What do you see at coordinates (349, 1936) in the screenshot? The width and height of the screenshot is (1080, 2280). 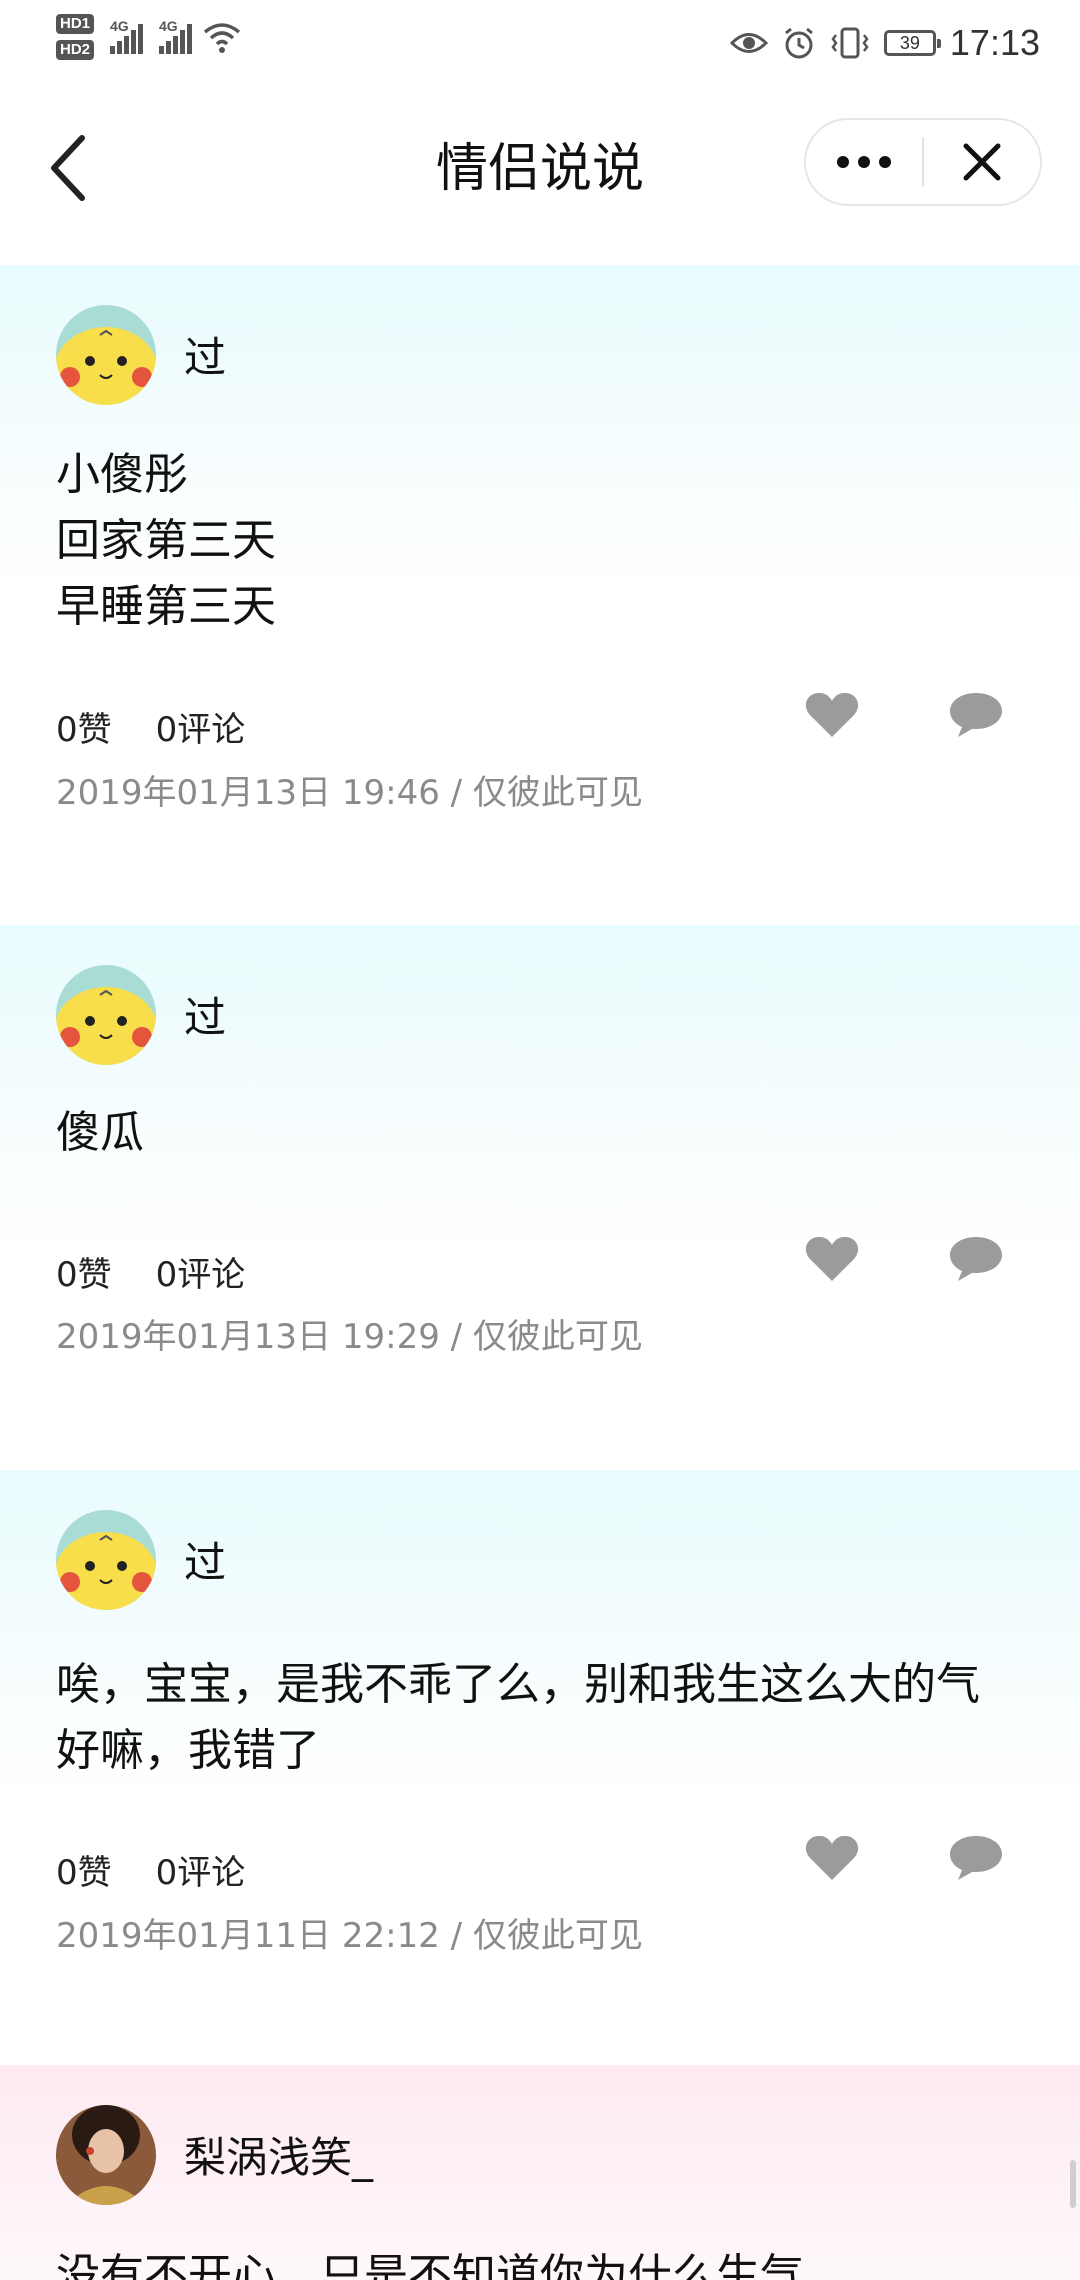 I see `post-meta: 2019年01月11日 22:12 / 仅彼此可见` at bounding box center [349, 1936].